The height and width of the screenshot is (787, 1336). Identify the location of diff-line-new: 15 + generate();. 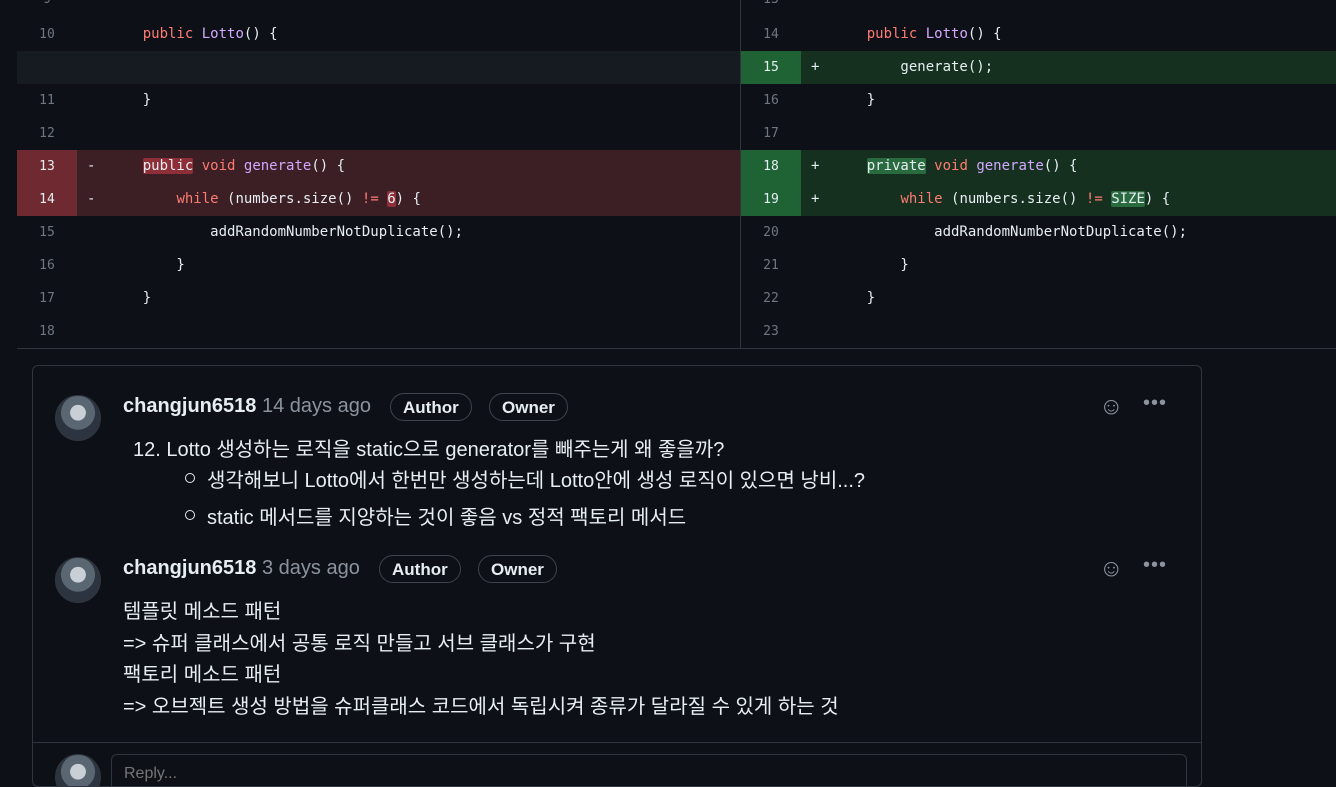
(1038, 67).